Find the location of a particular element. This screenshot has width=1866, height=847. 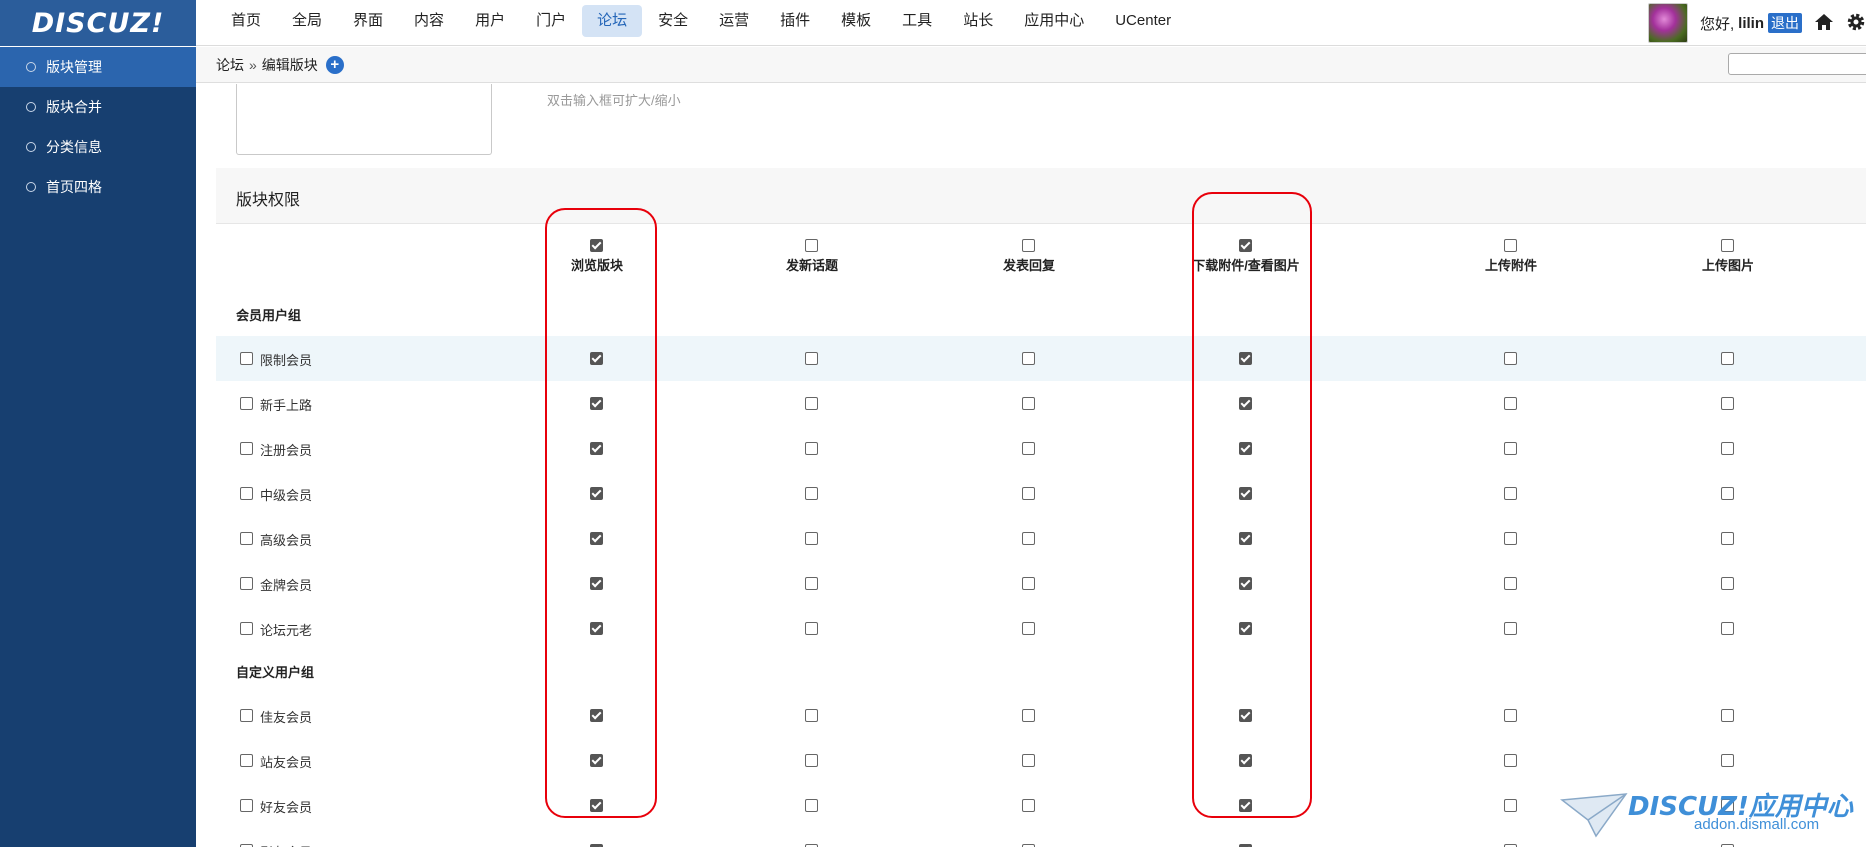

sidebar-item: 版块合并 is located at coordinates (98, 107).